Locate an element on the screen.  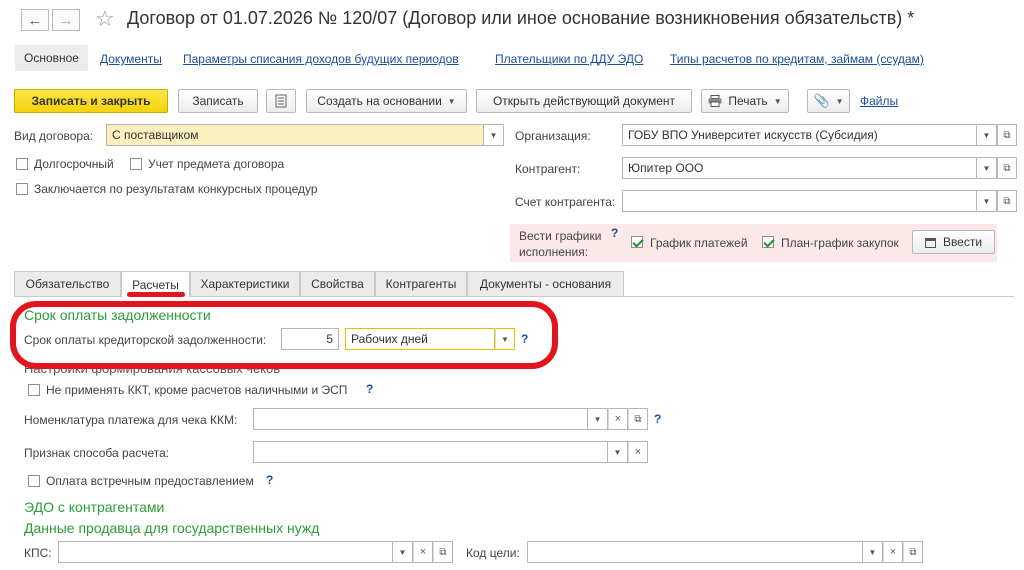
longterm-label: Долгосрочный is located at coordinates (74, 164).